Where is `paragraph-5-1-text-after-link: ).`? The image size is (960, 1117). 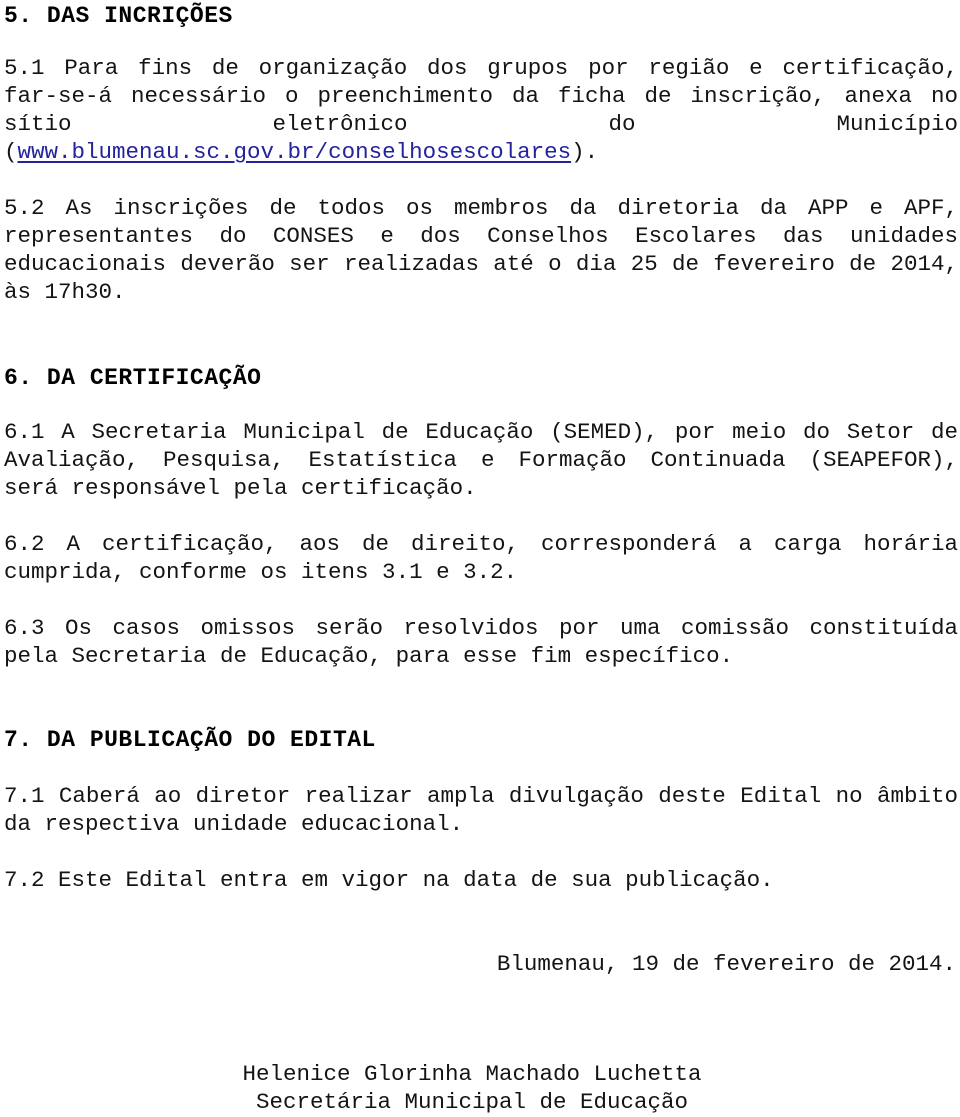
paragraph-5-1-text-after-link: ). is located at coordinates (585, 152).